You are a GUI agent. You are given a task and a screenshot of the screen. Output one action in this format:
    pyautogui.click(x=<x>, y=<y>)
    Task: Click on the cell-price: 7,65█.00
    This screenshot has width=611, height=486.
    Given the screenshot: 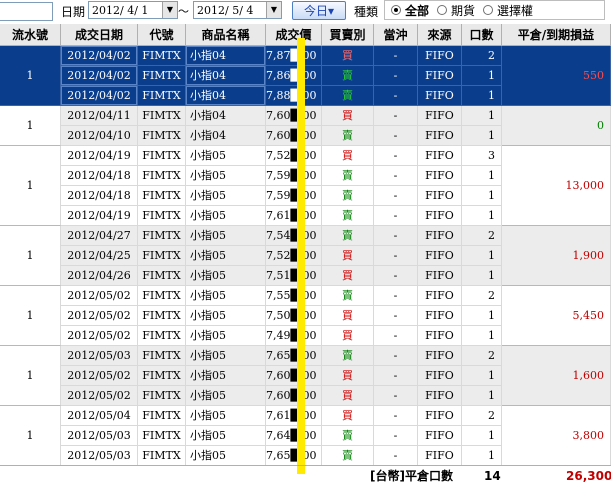 What is the action you would take?
    pyautogui.click(x=294, y=356)
    